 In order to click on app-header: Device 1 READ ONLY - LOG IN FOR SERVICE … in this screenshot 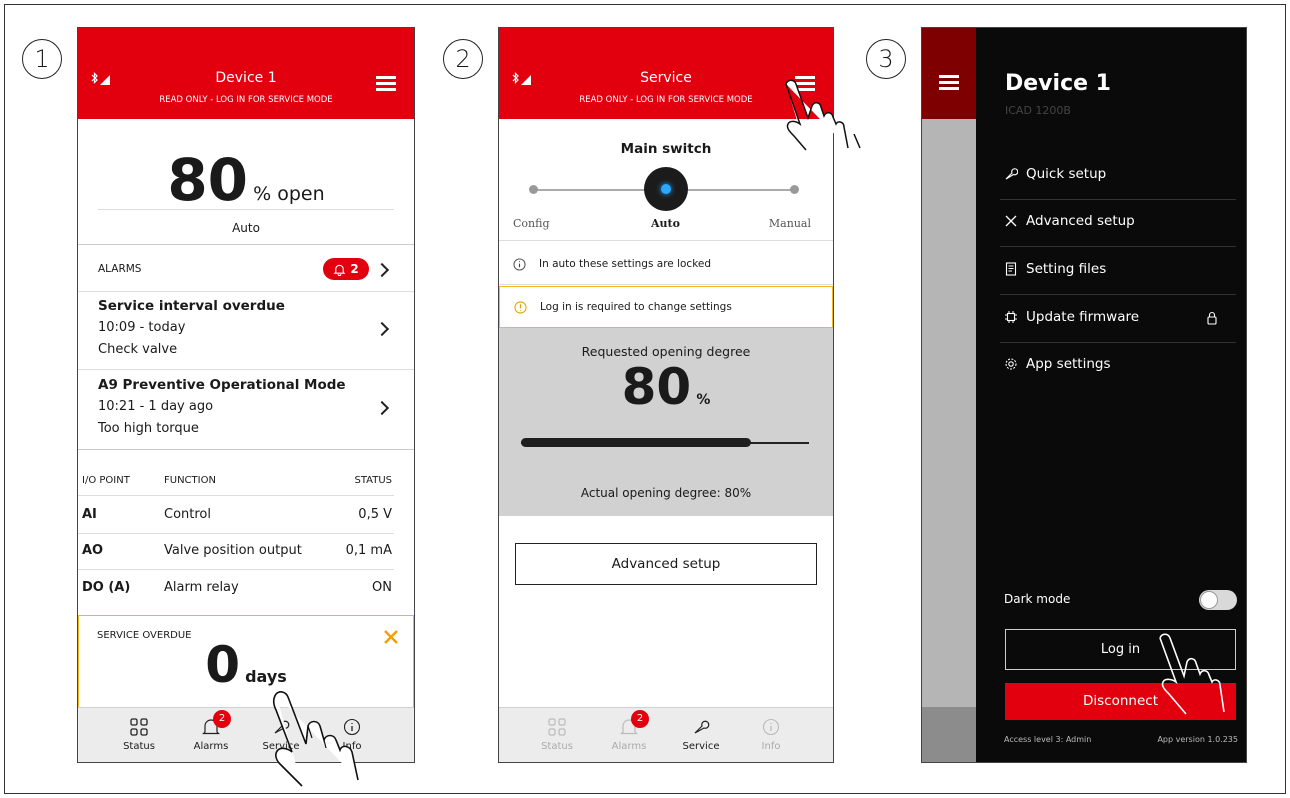, I will do `click(246, 73)`.